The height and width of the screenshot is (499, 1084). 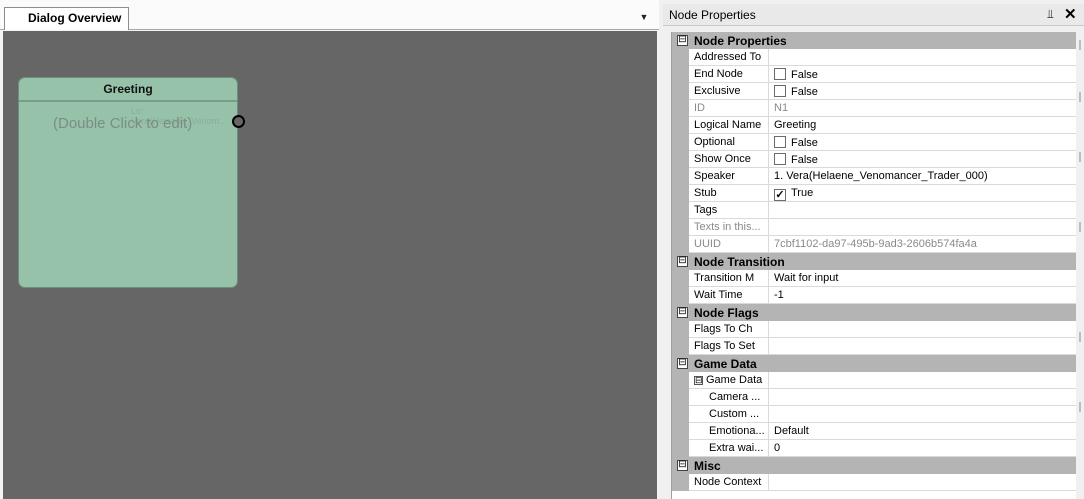 I want to click on property-value-text: N1, so click(x=781, y=108).